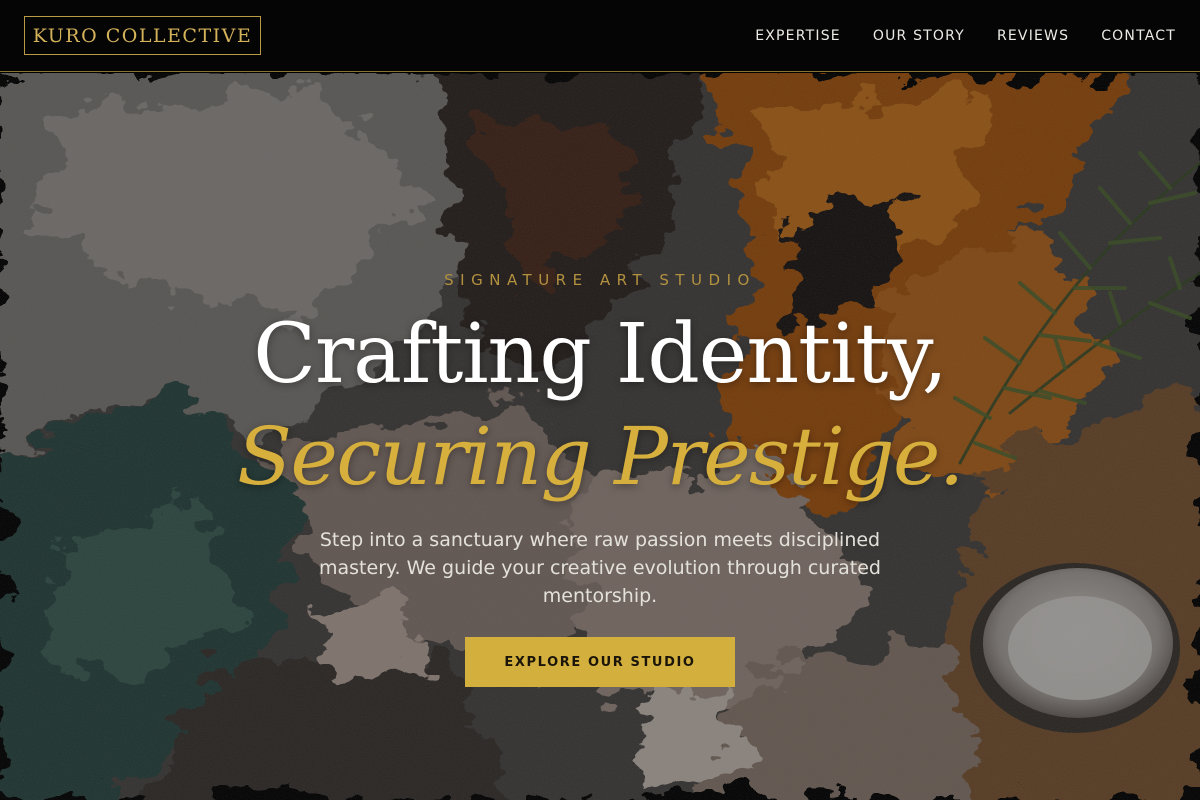  I want to click on brand-logo: KURO COLLECTIVE, so click(142, 35).